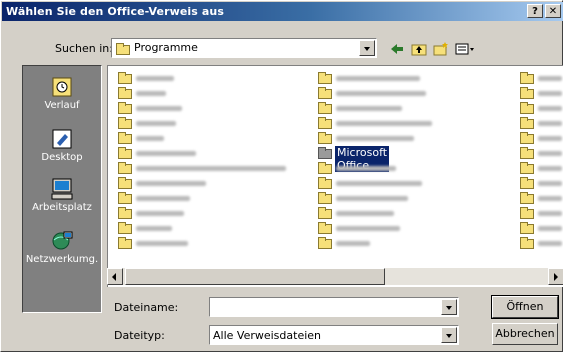 Image resolution: width=563 pixels, height=352 pixels. Describe the element at coordinates (255, 276) in the screenshot. I see `scroll-thumb` at that location.